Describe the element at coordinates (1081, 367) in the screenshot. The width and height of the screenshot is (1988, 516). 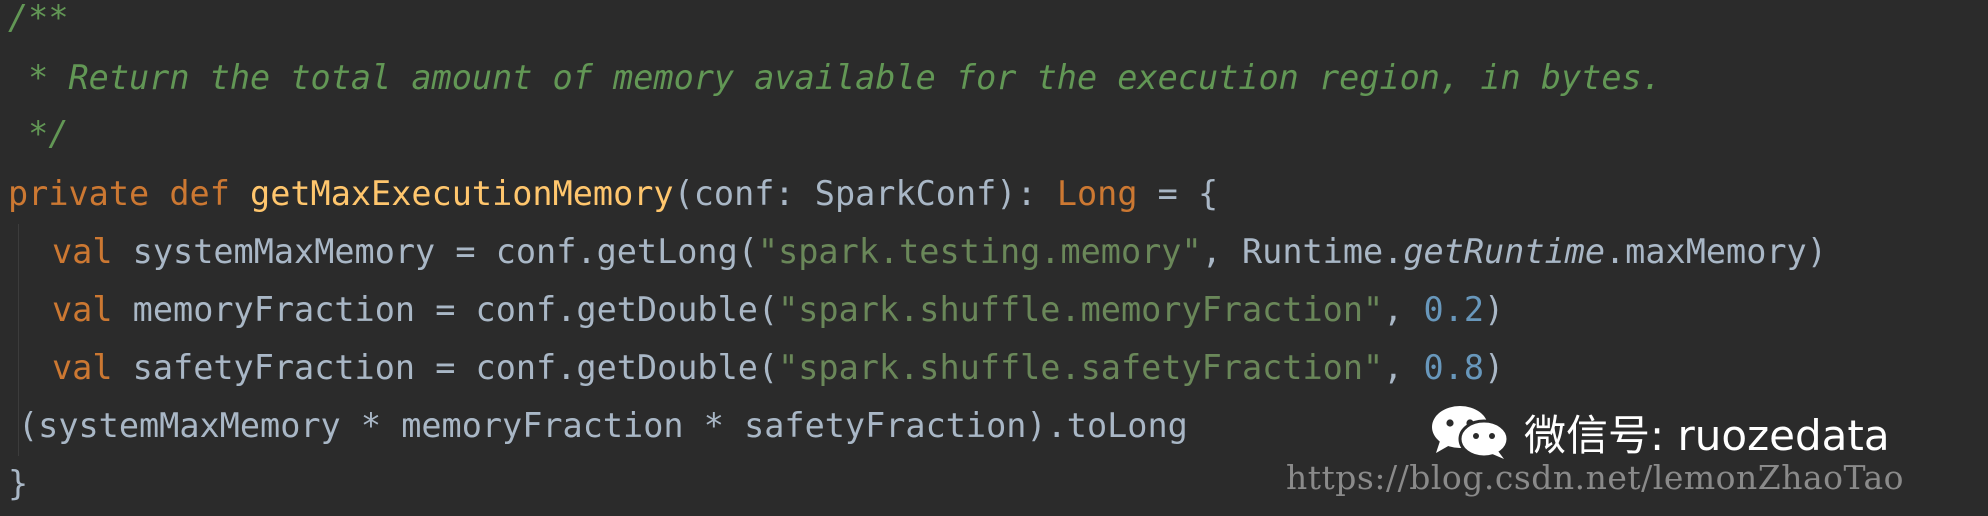
I see `string-literal: "spark.shuffle.safetyFraction"` at that location.